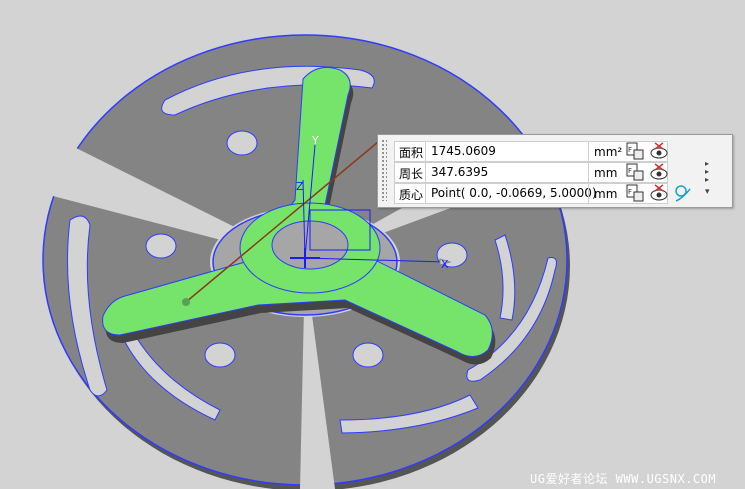 The height and width of the screenshot is (489, 745). I want to click on area-unit: mm², so click(608, 152).